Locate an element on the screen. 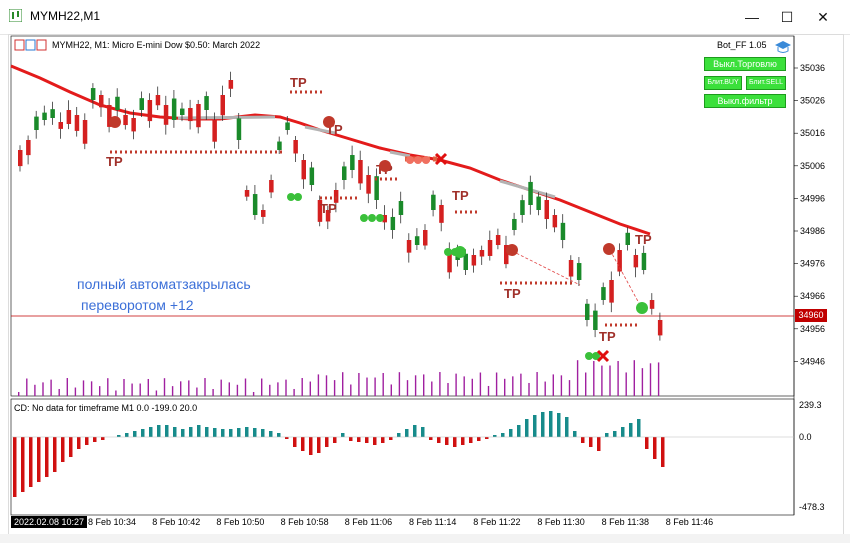  indicator-scale-zero: 0.0 is located at coordinates (805, 437).